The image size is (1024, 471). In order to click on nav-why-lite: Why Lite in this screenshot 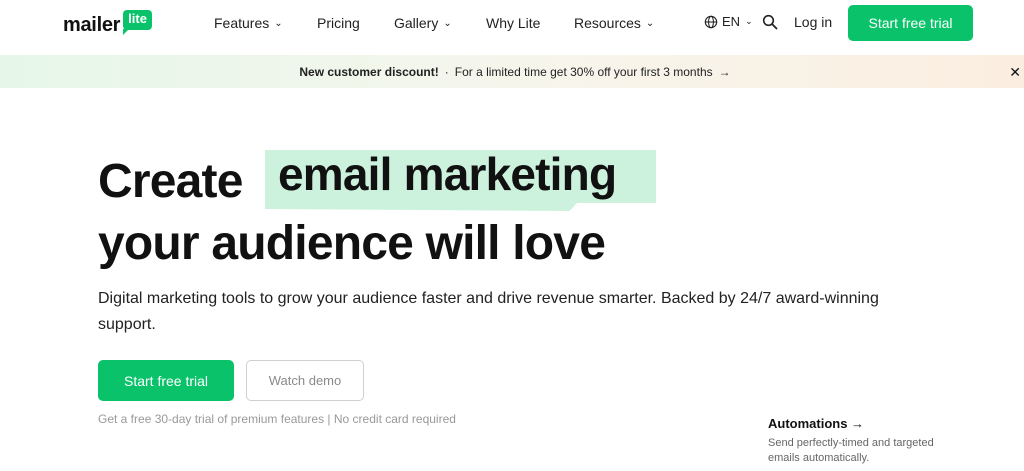, I will do `click(513, 23)`.